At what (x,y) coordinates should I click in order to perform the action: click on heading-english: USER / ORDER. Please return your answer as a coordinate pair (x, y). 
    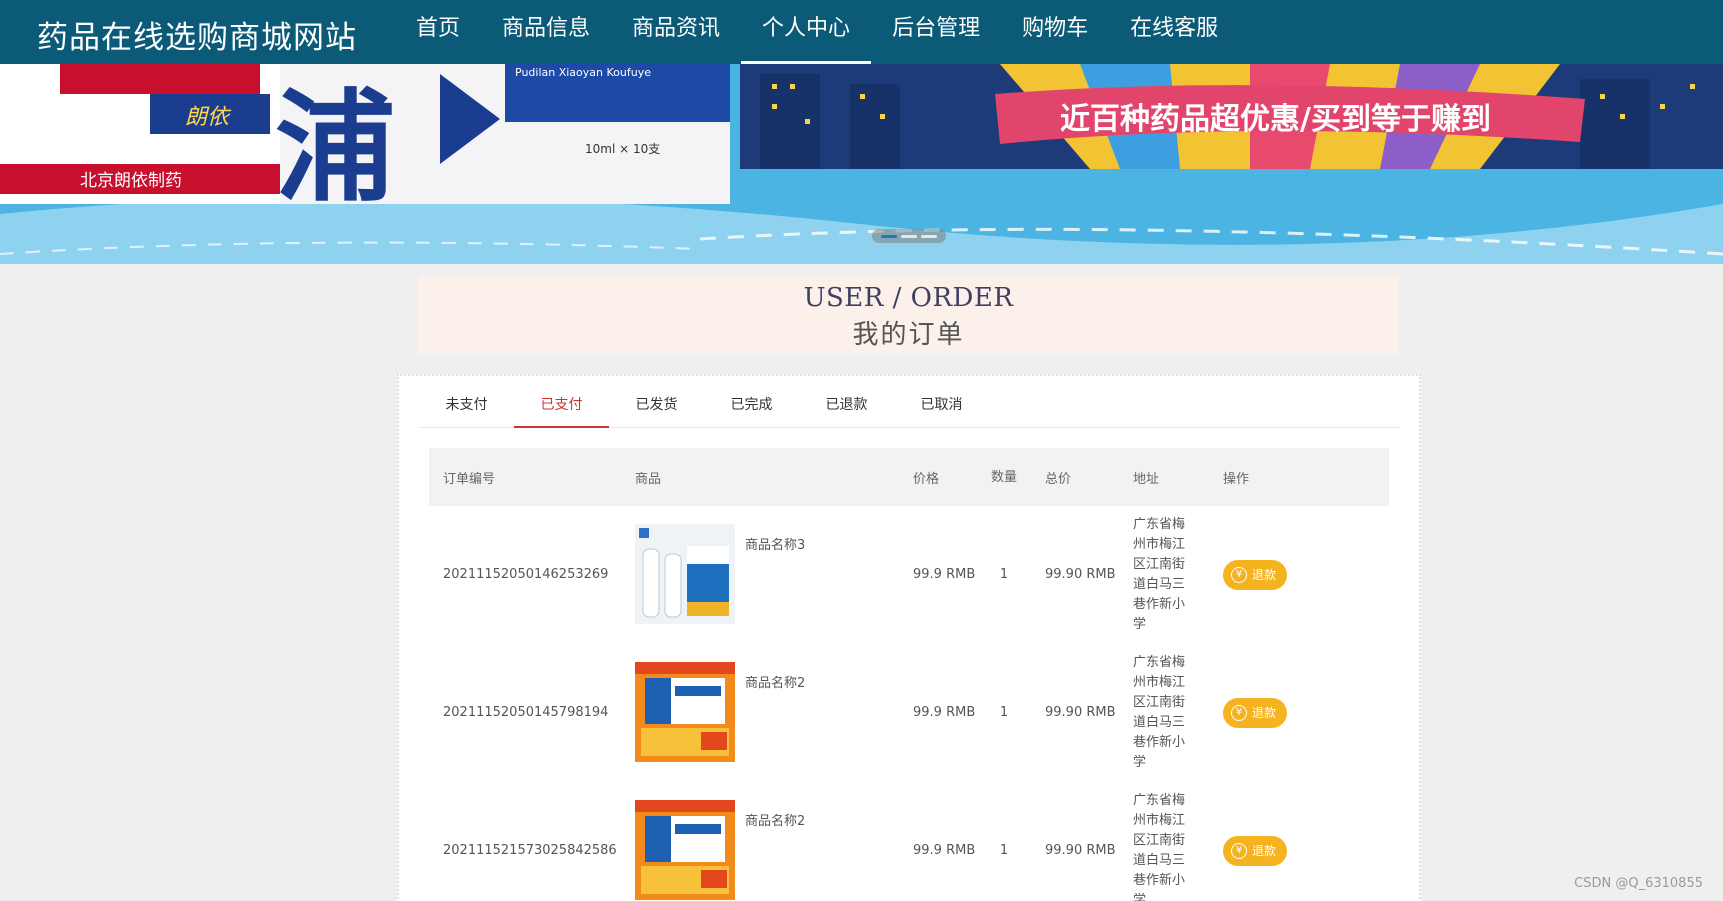
    Looking at the image, I should click on (908, 298).